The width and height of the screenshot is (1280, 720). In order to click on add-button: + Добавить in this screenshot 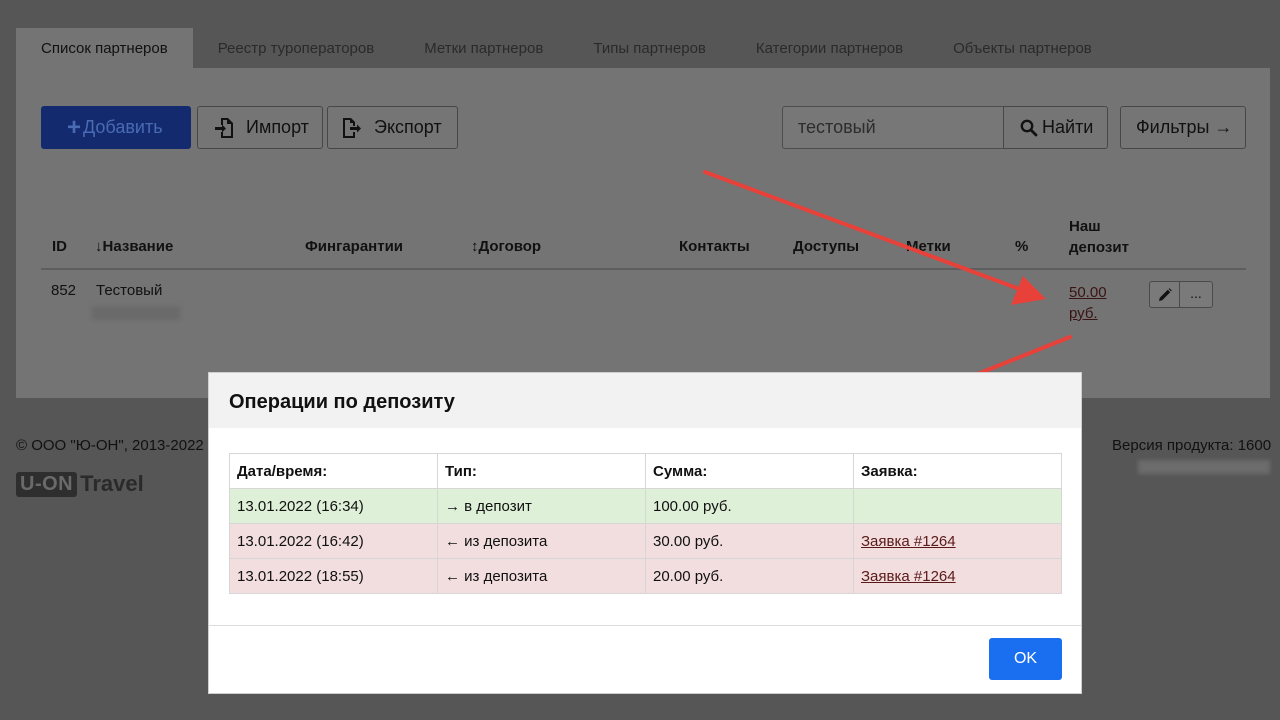, I will do `click(116, 127)`.